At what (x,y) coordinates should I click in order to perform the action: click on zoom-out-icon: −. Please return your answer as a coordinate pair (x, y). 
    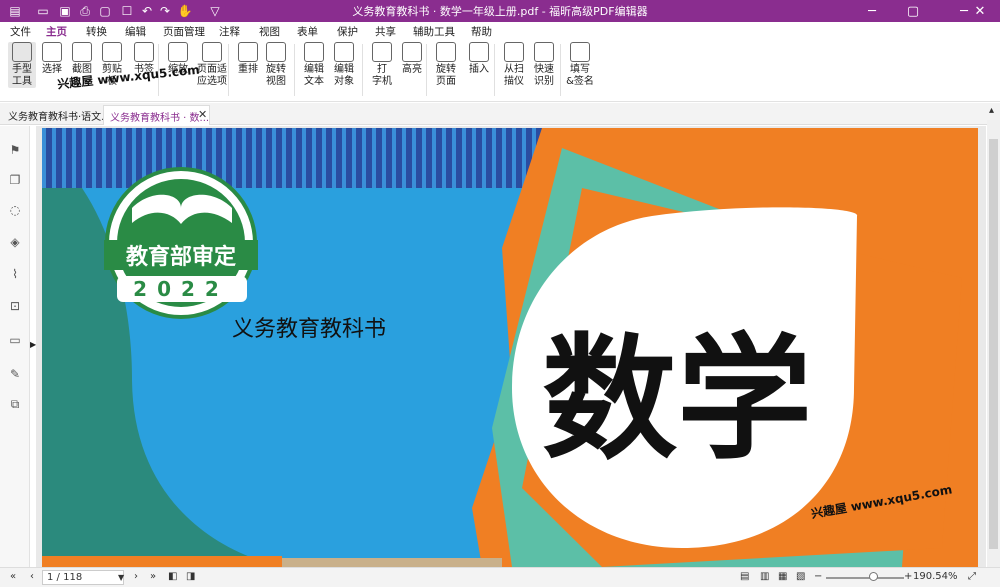
    Looking at the image, I should click on (818, 576).